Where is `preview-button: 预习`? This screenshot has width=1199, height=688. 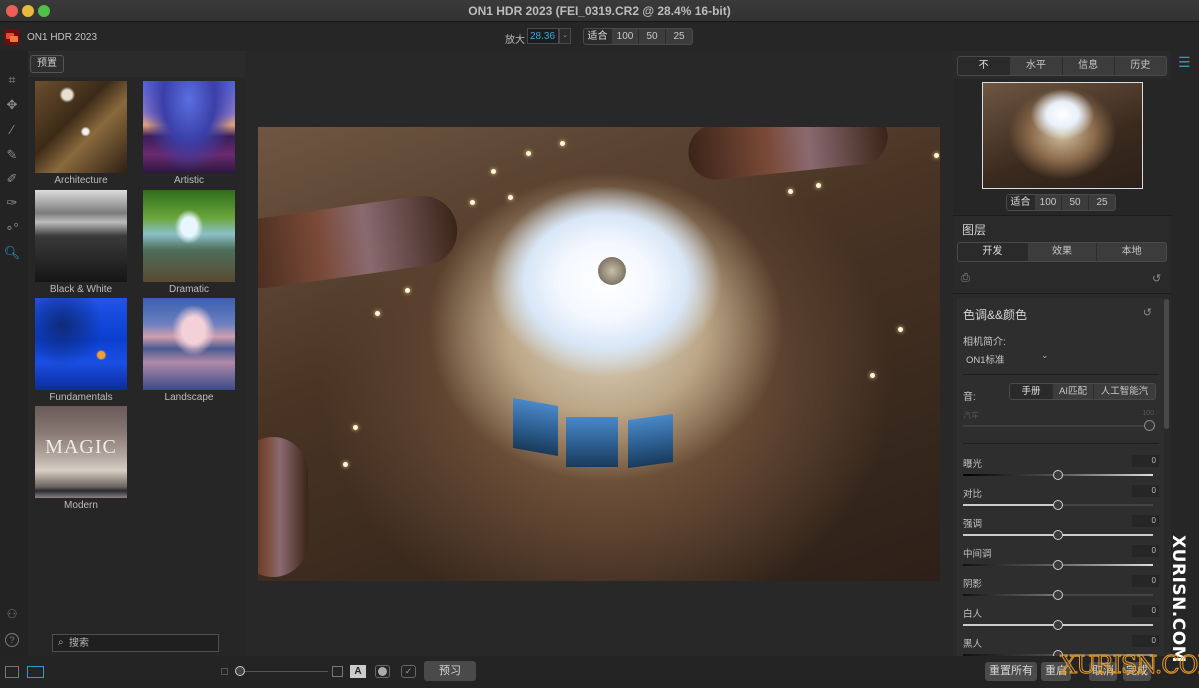
preview-button: 预习 is located at coordinates (450, 671).